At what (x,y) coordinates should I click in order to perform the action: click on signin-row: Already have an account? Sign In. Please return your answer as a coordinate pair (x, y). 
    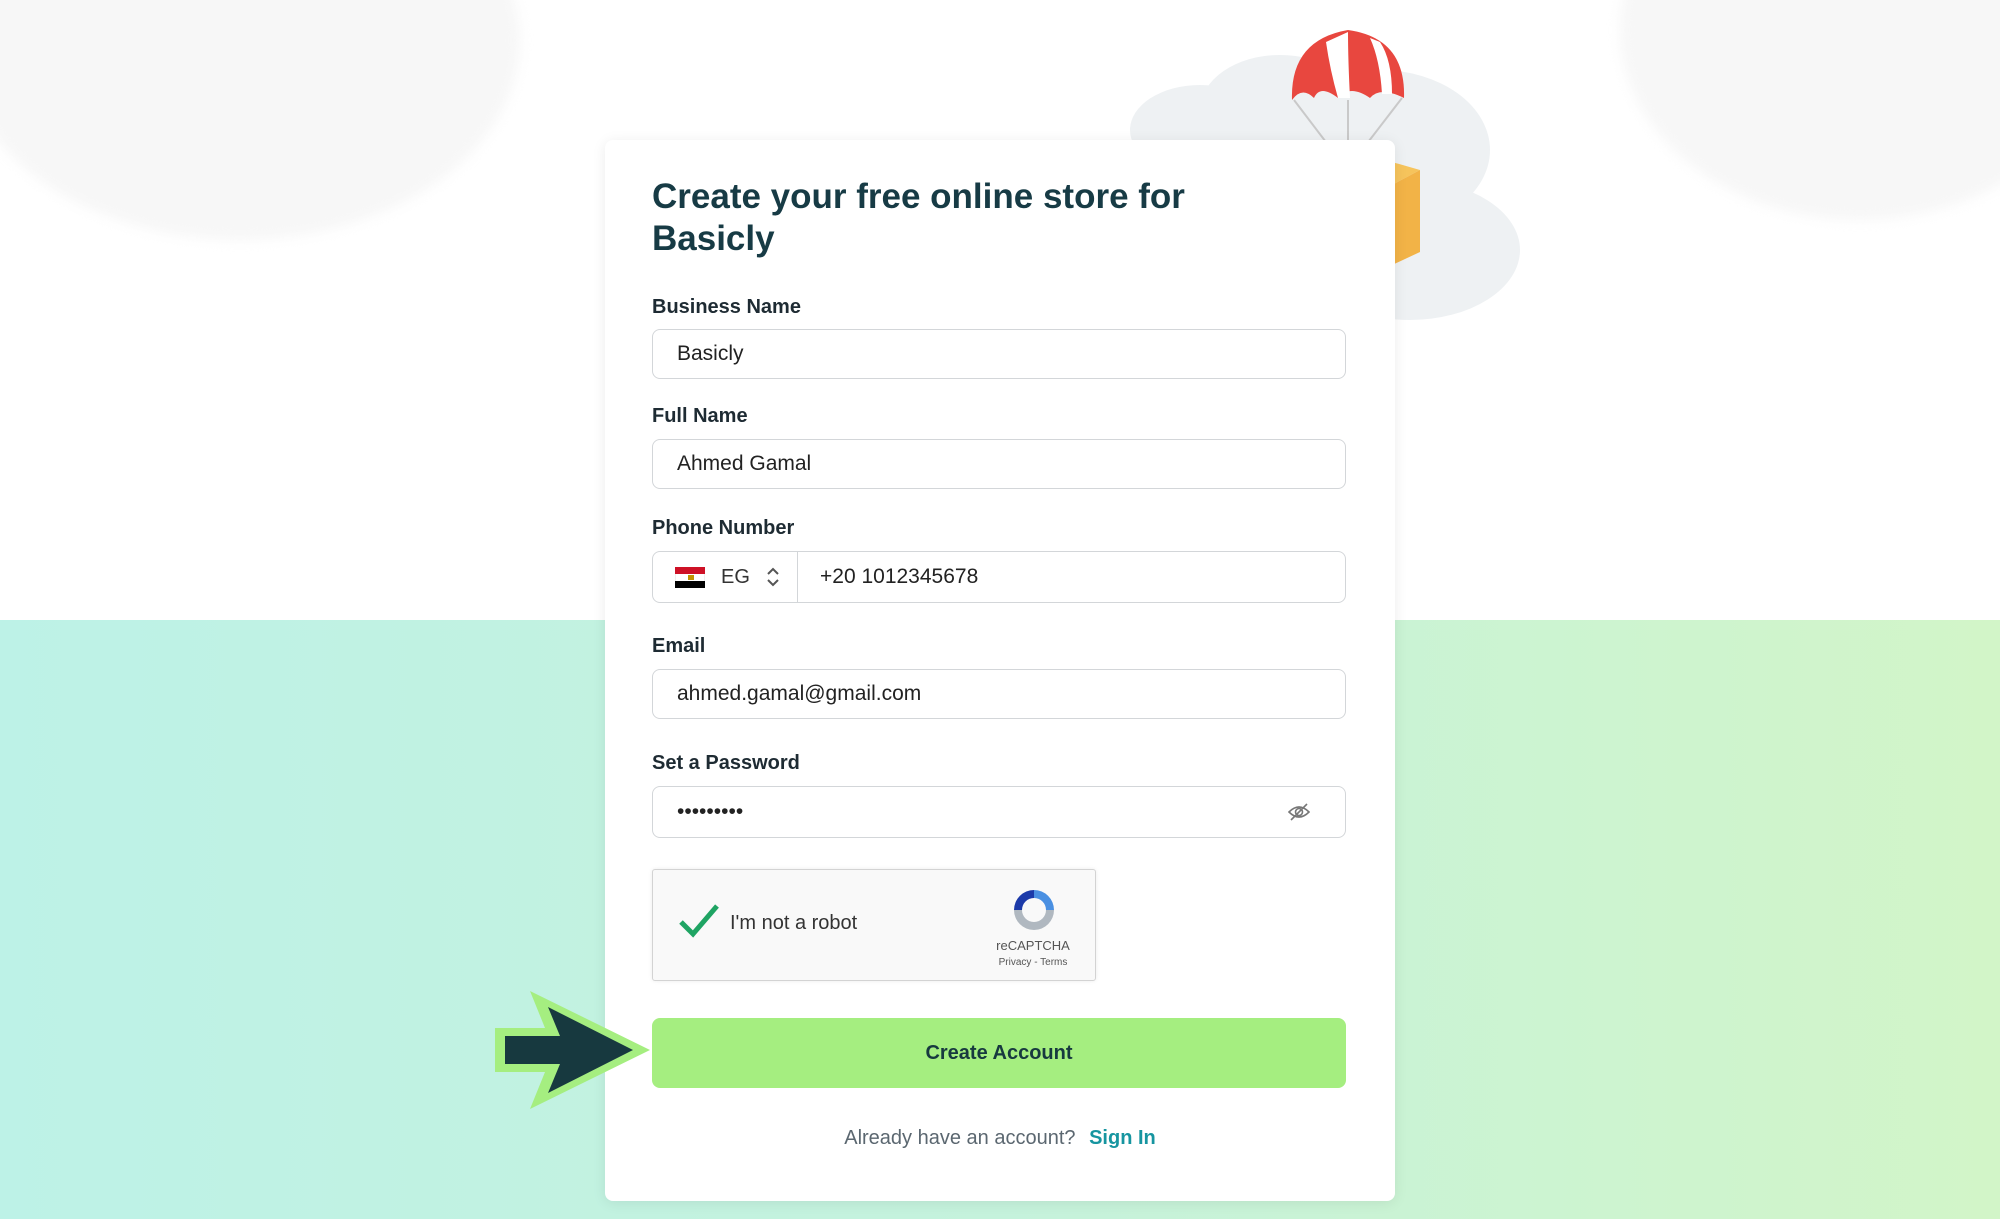
    Looking at the image, I should click on (1000, 1138).